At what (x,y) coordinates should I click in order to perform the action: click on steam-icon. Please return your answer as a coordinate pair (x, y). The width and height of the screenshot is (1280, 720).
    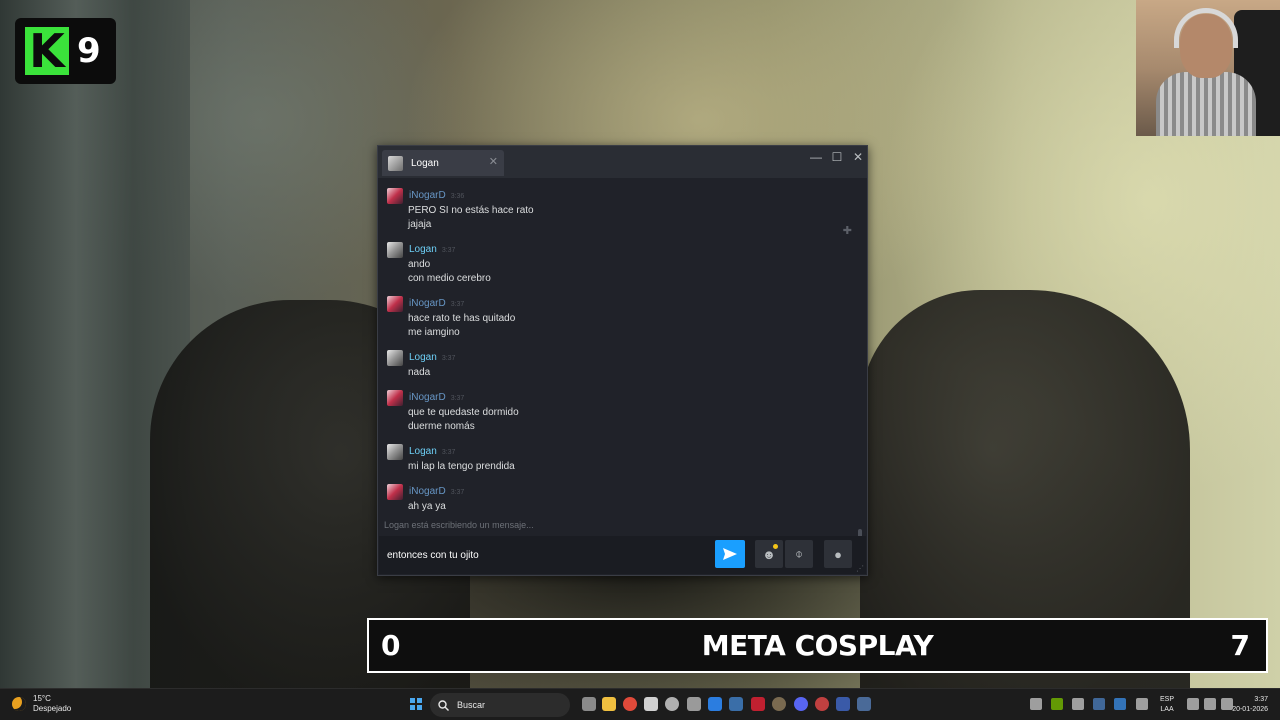
    Looking at the image, I should click on (736, 704).